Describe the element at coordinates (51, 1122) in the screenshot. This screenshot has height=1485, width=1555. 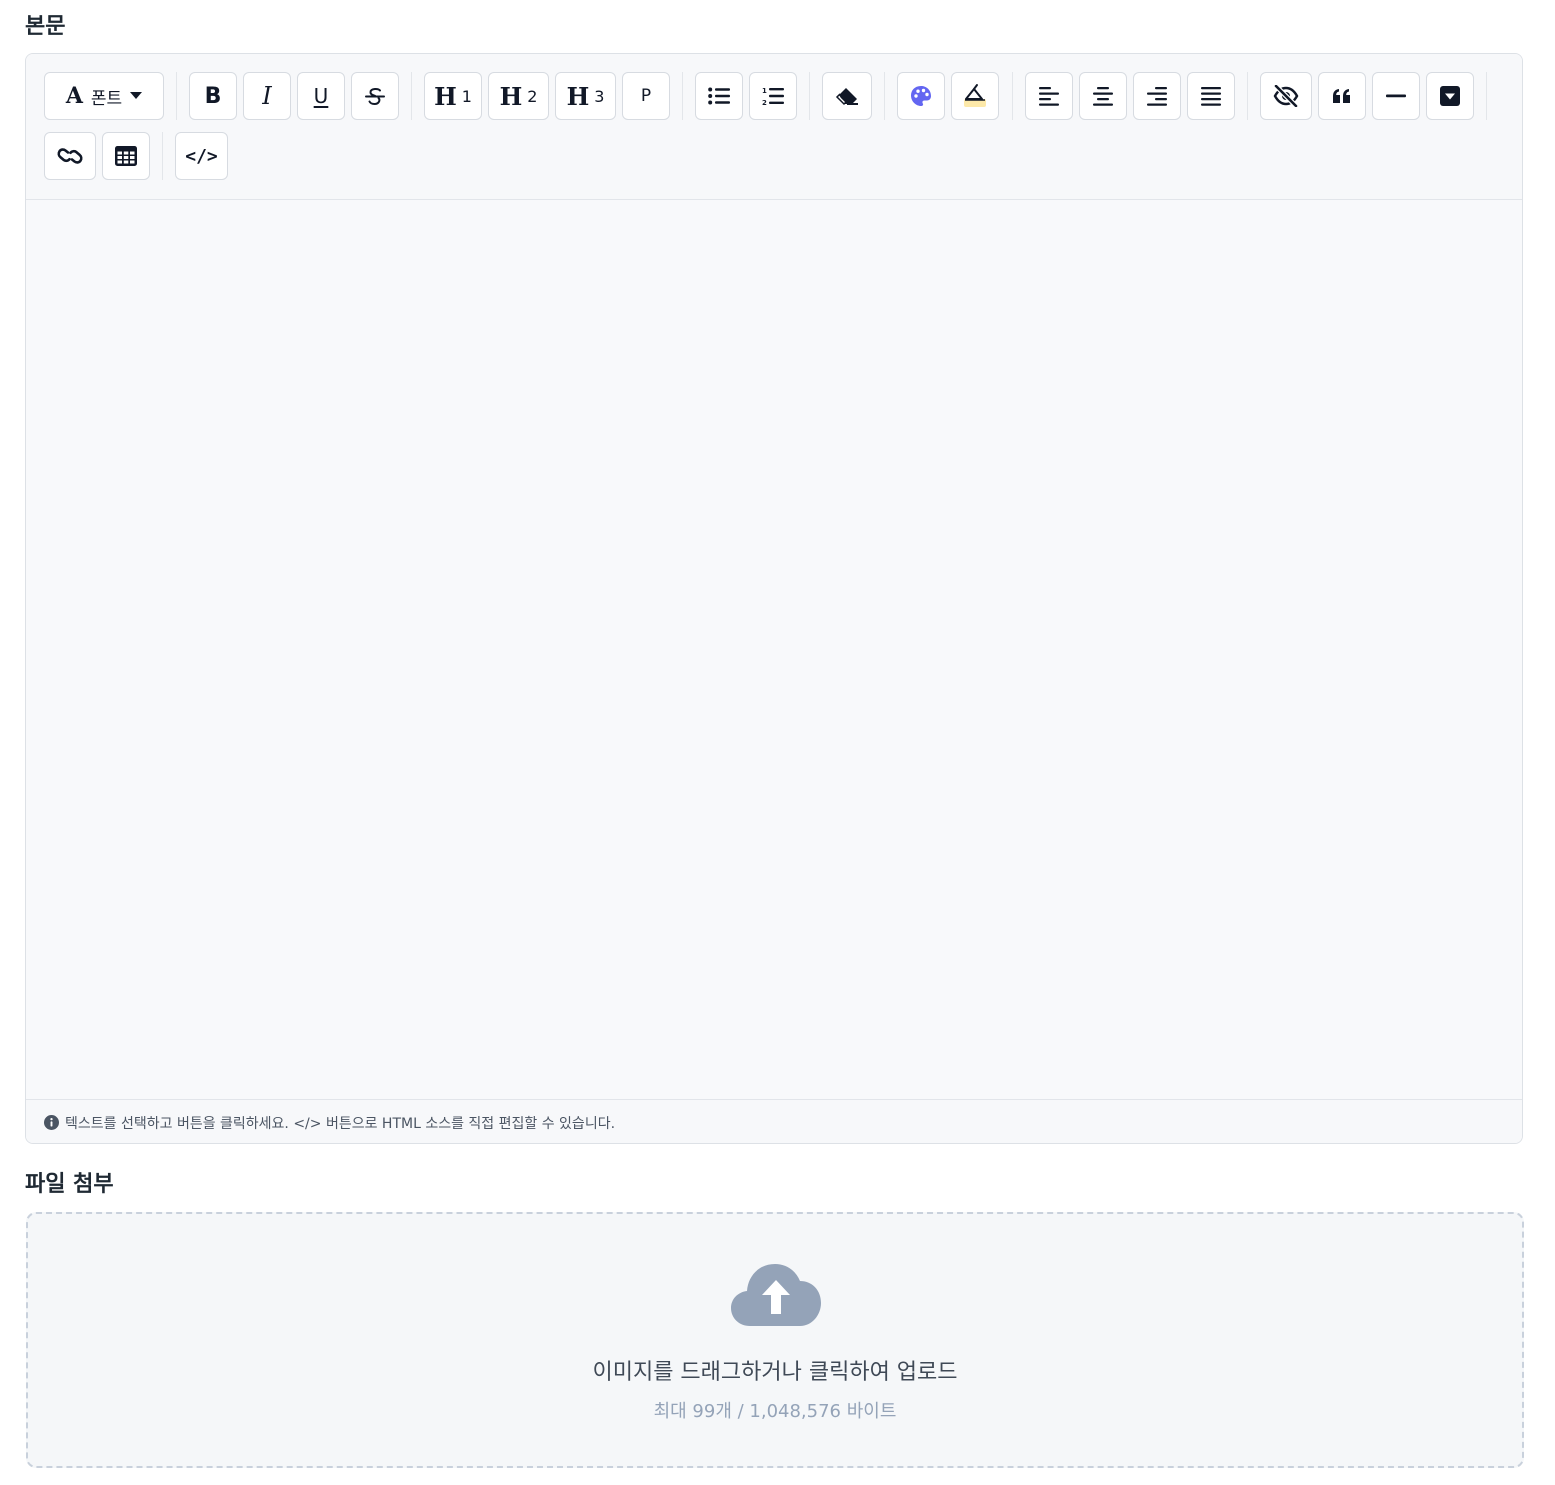
I see `info-circle-icon` at that location.